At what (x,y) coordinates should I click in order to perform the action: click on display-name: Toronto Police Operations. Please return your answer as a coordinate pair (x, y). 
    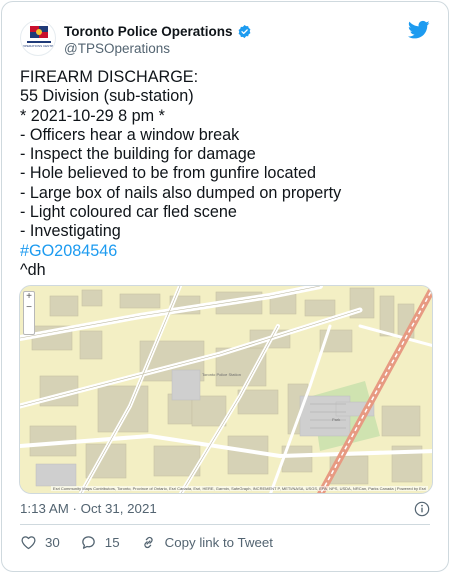
    Looking at the image, I should click on (148, 31).